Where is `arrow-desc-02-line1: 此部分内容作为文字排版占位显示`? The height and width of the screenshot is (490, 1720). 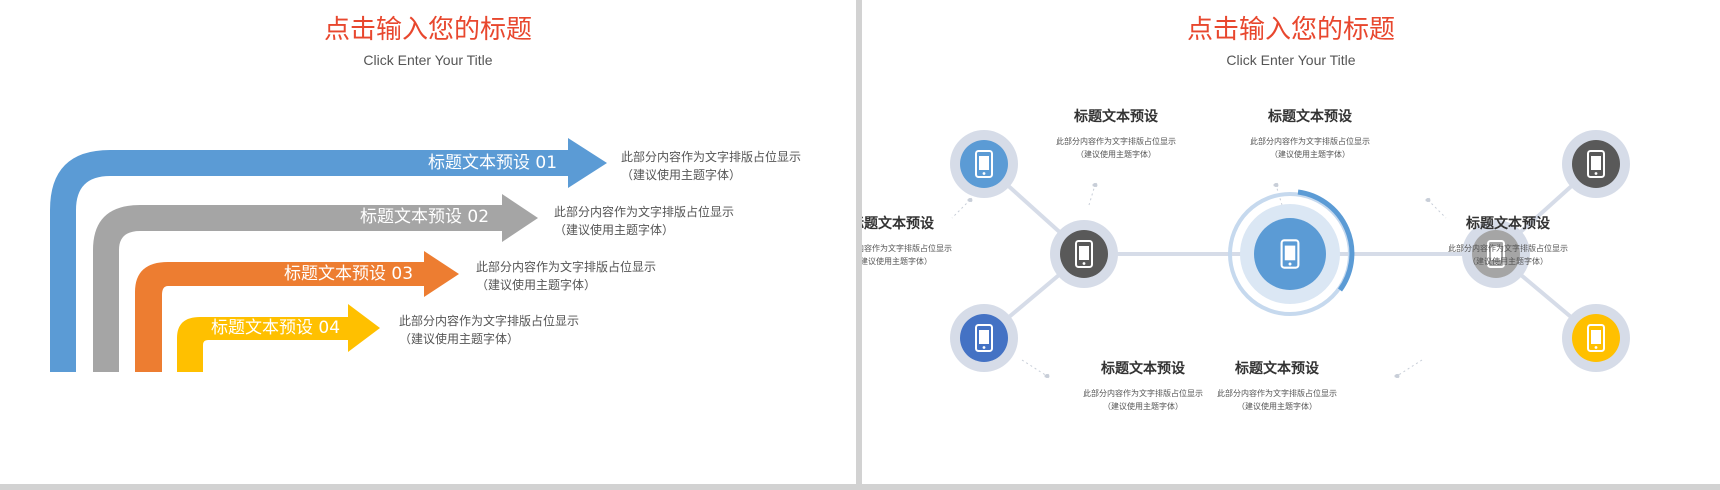
arrow-desc-02-line1: 此部分内容作为文字排版占位显示 is located at coordinates (644, 212).